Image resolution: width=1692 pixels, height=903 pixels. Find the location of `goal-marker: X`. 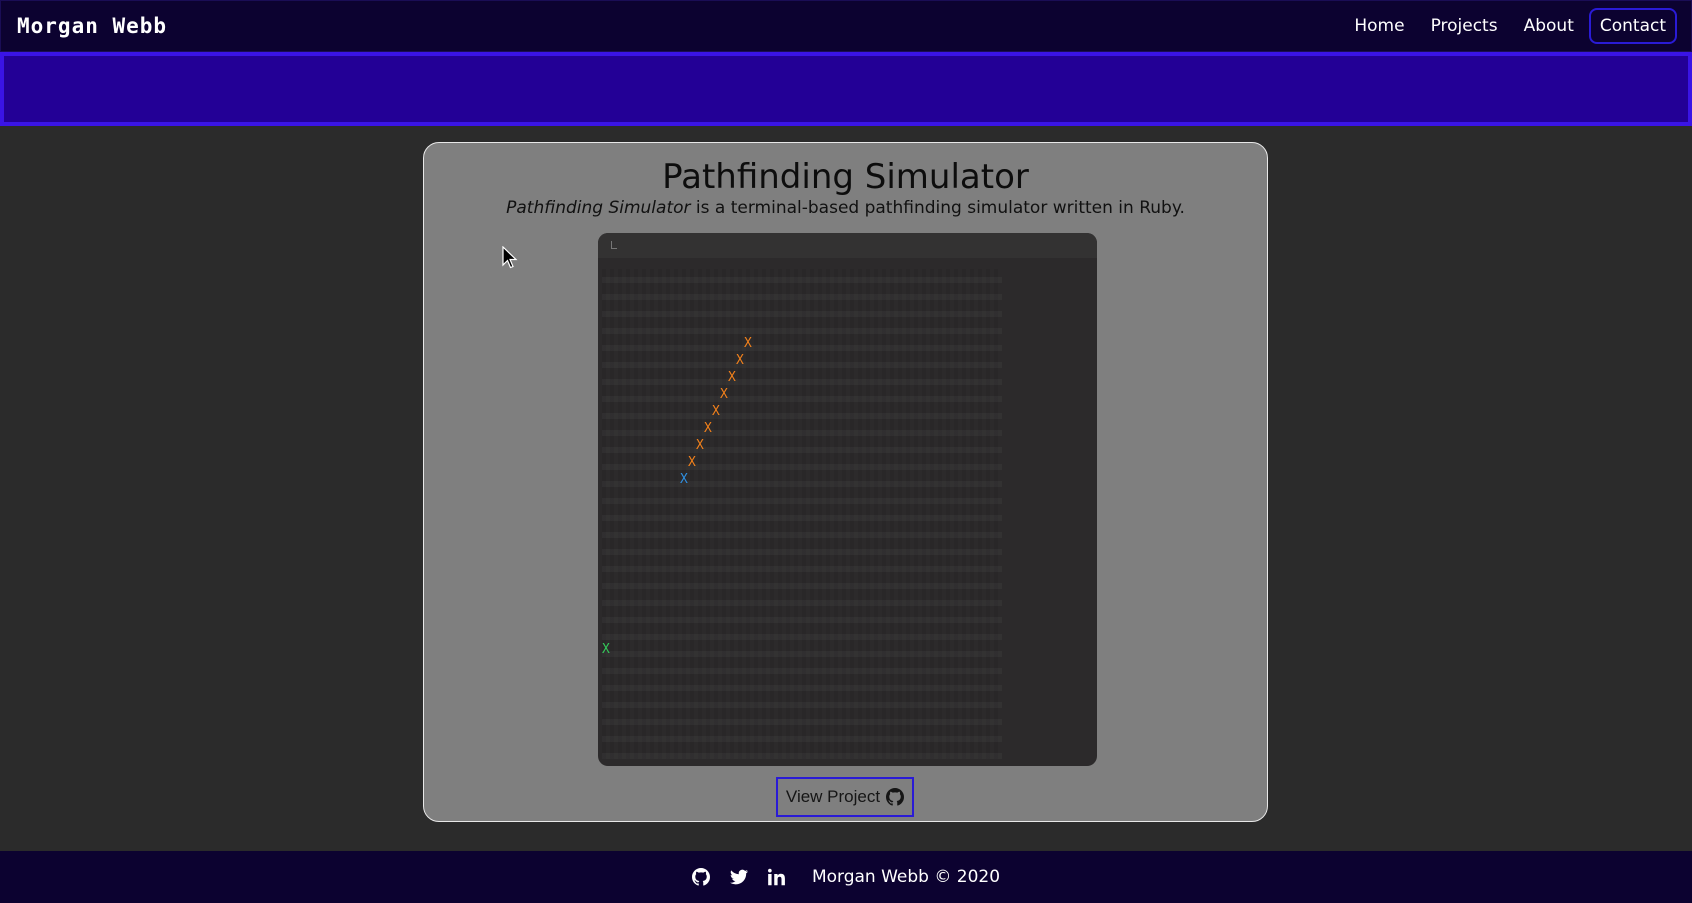

goal-marker: X is located at coordinates (606, 649).